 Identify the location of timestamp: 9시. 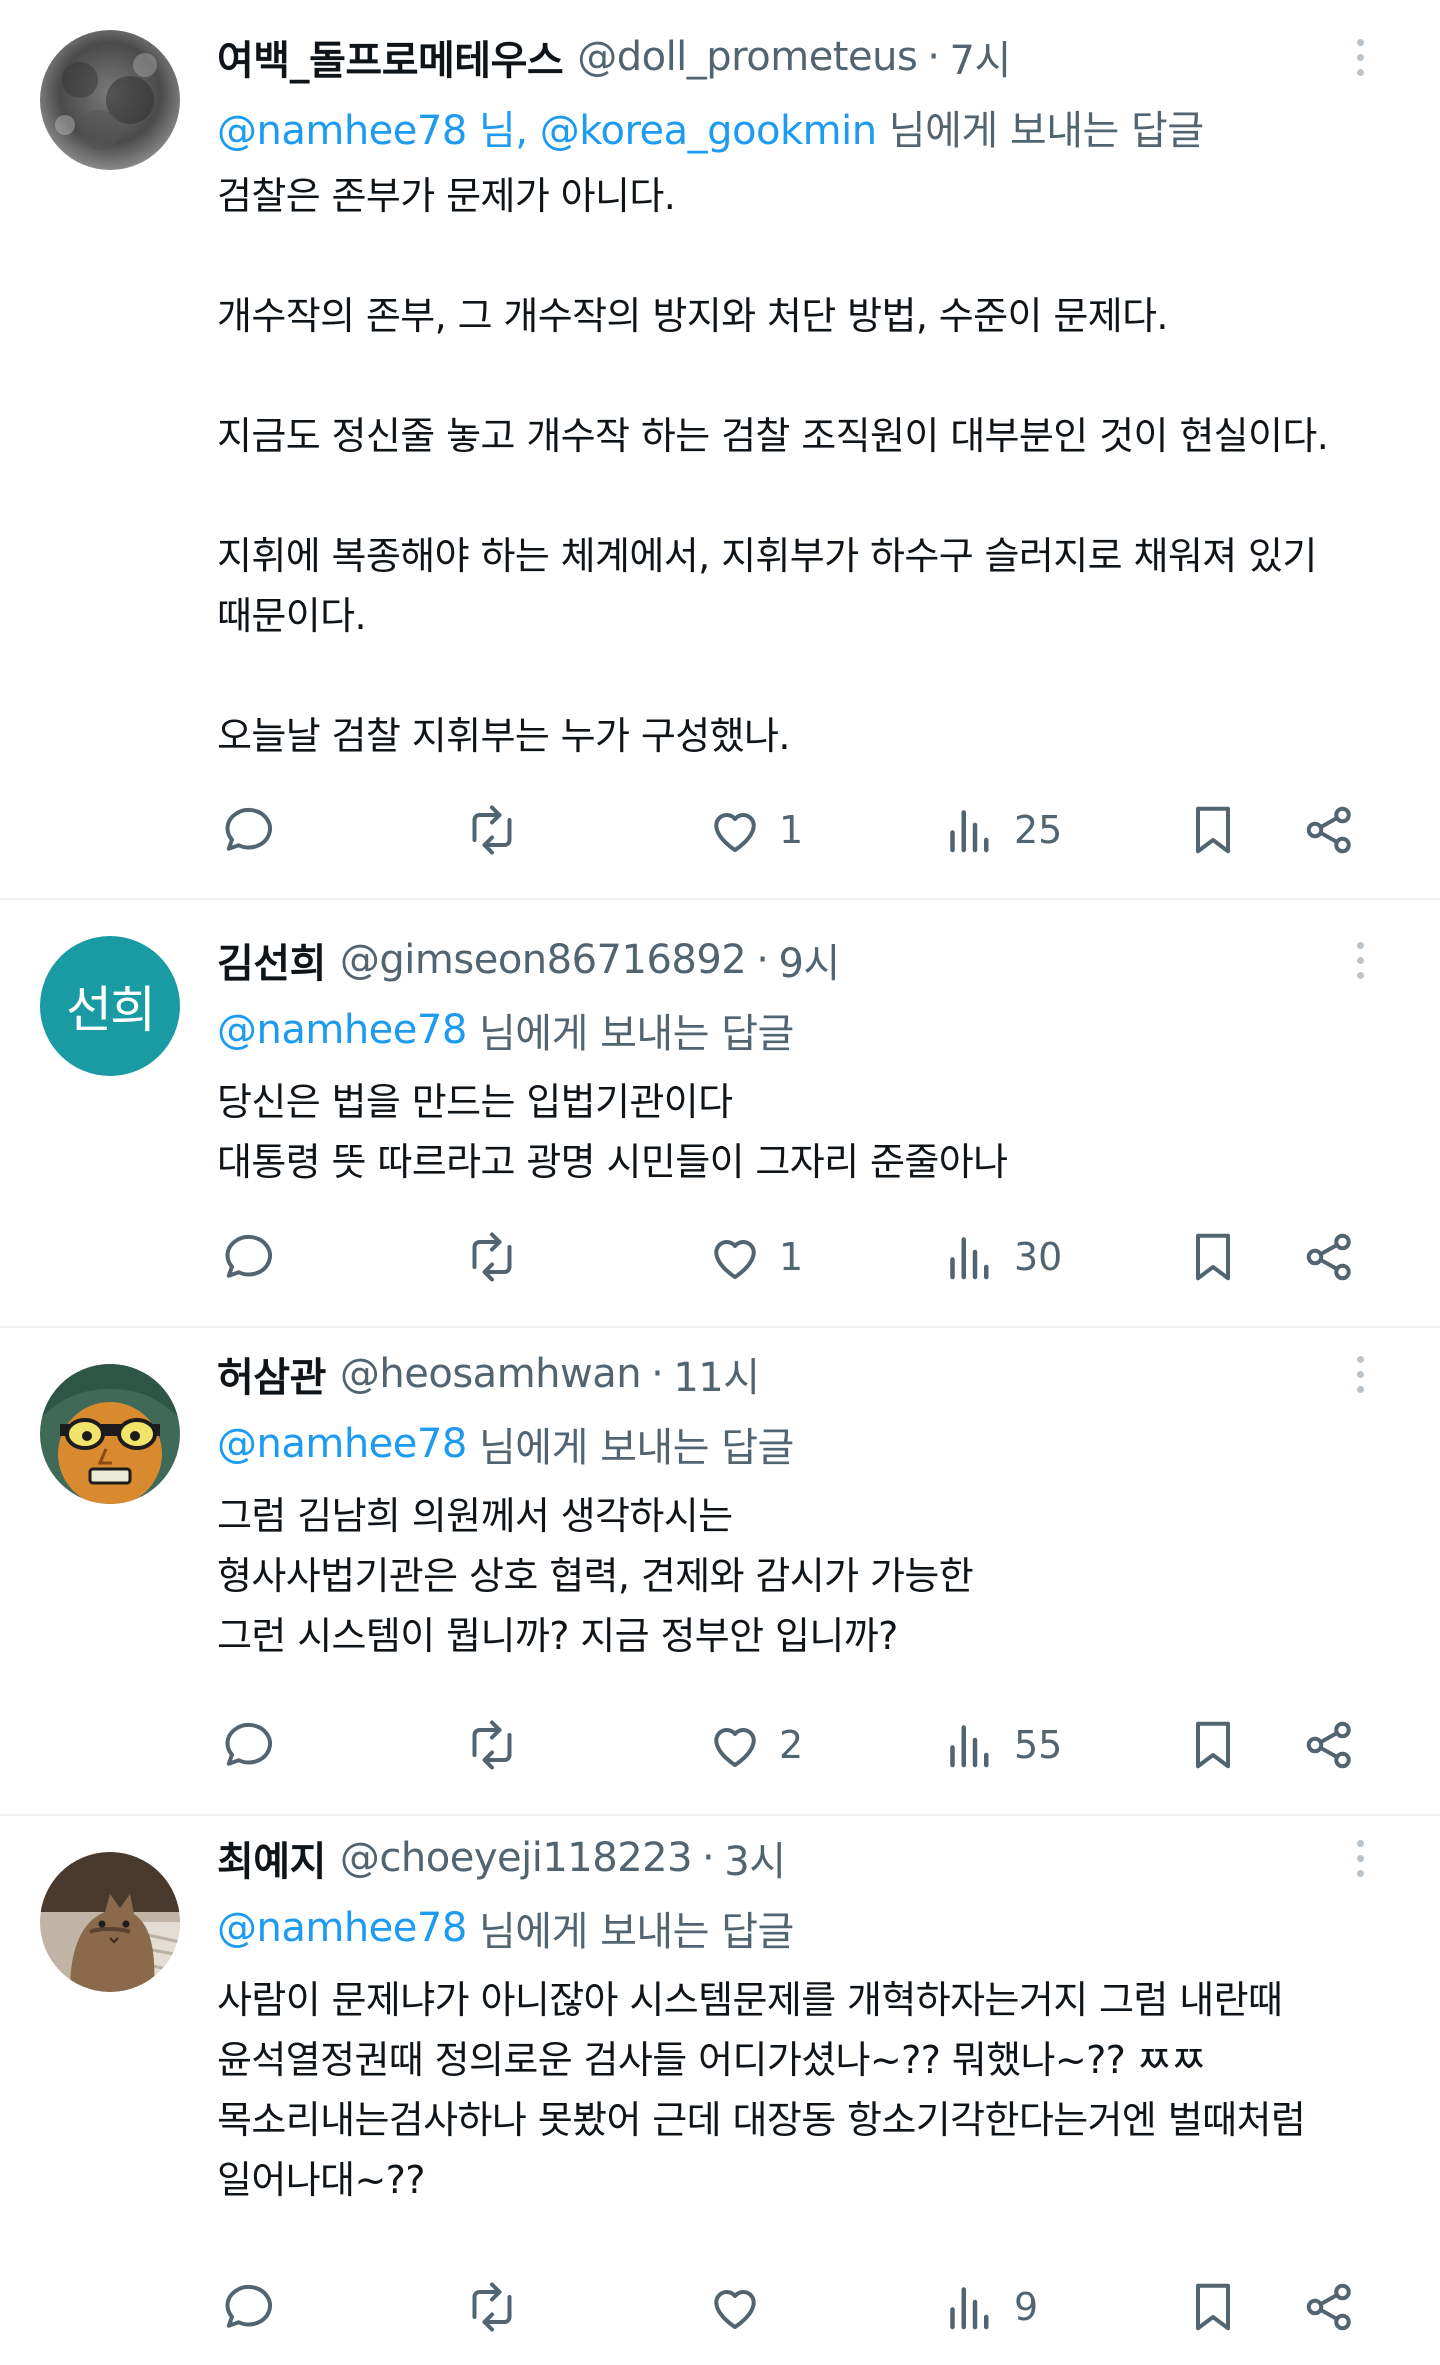
(809, 960).